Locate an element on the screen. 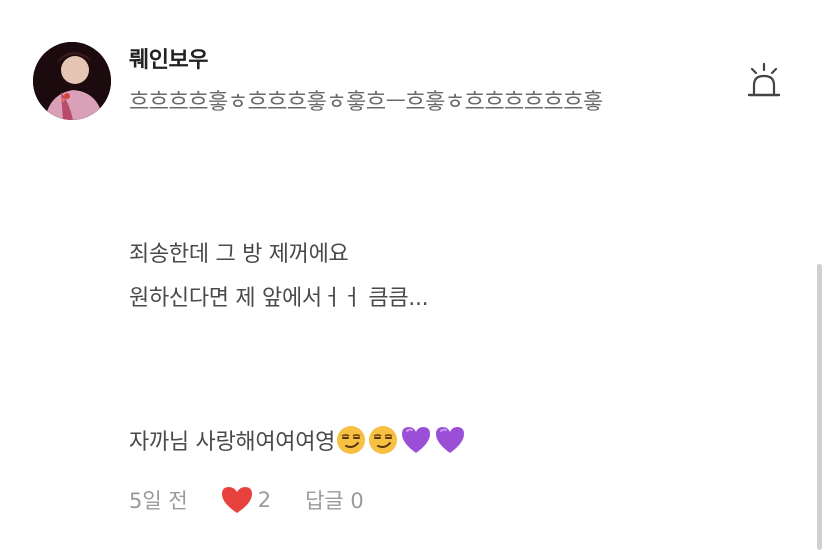 This screenshot has width=828, height=550. comment-author: 뤠인보우 is located at coordinates (168, 58).